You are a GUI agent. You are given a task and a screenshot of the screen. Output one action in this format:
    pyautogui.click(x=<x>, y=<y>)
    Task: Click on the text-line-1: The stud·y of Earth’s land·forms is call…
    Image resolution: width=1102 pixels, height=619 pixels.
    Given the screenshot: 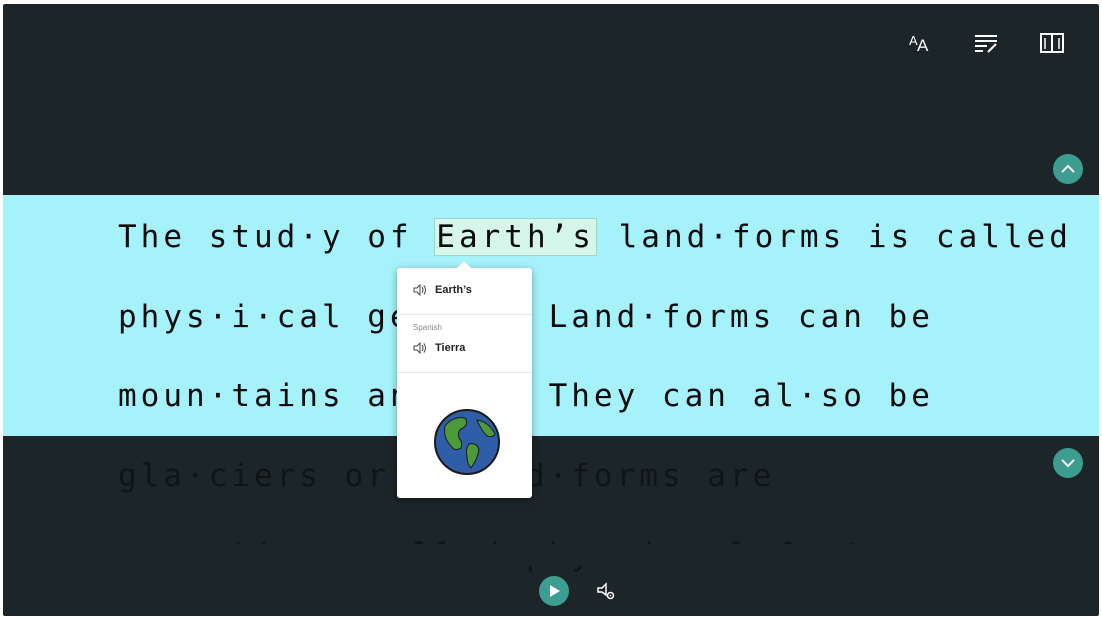 What is the action you would take?
    pyautogui.click(x=595, y=237)
    